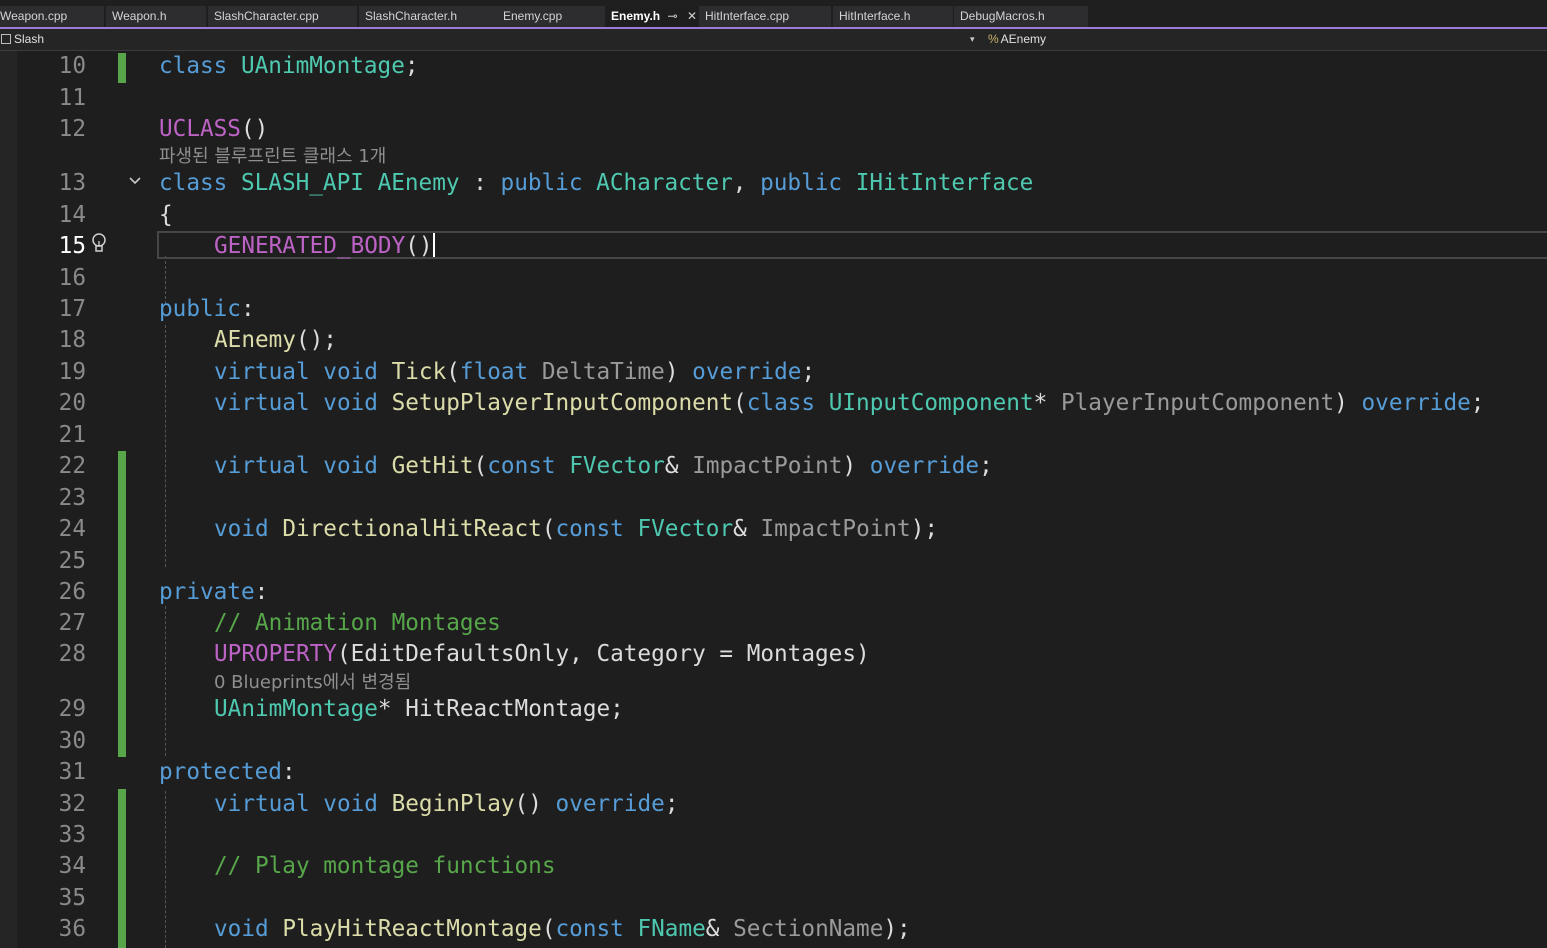 Image resolution: width=1547 pixels, height=948 pixels. Describe the element at coordinates (419, 372) in the screenshot. I see `token: Tick` at that location.